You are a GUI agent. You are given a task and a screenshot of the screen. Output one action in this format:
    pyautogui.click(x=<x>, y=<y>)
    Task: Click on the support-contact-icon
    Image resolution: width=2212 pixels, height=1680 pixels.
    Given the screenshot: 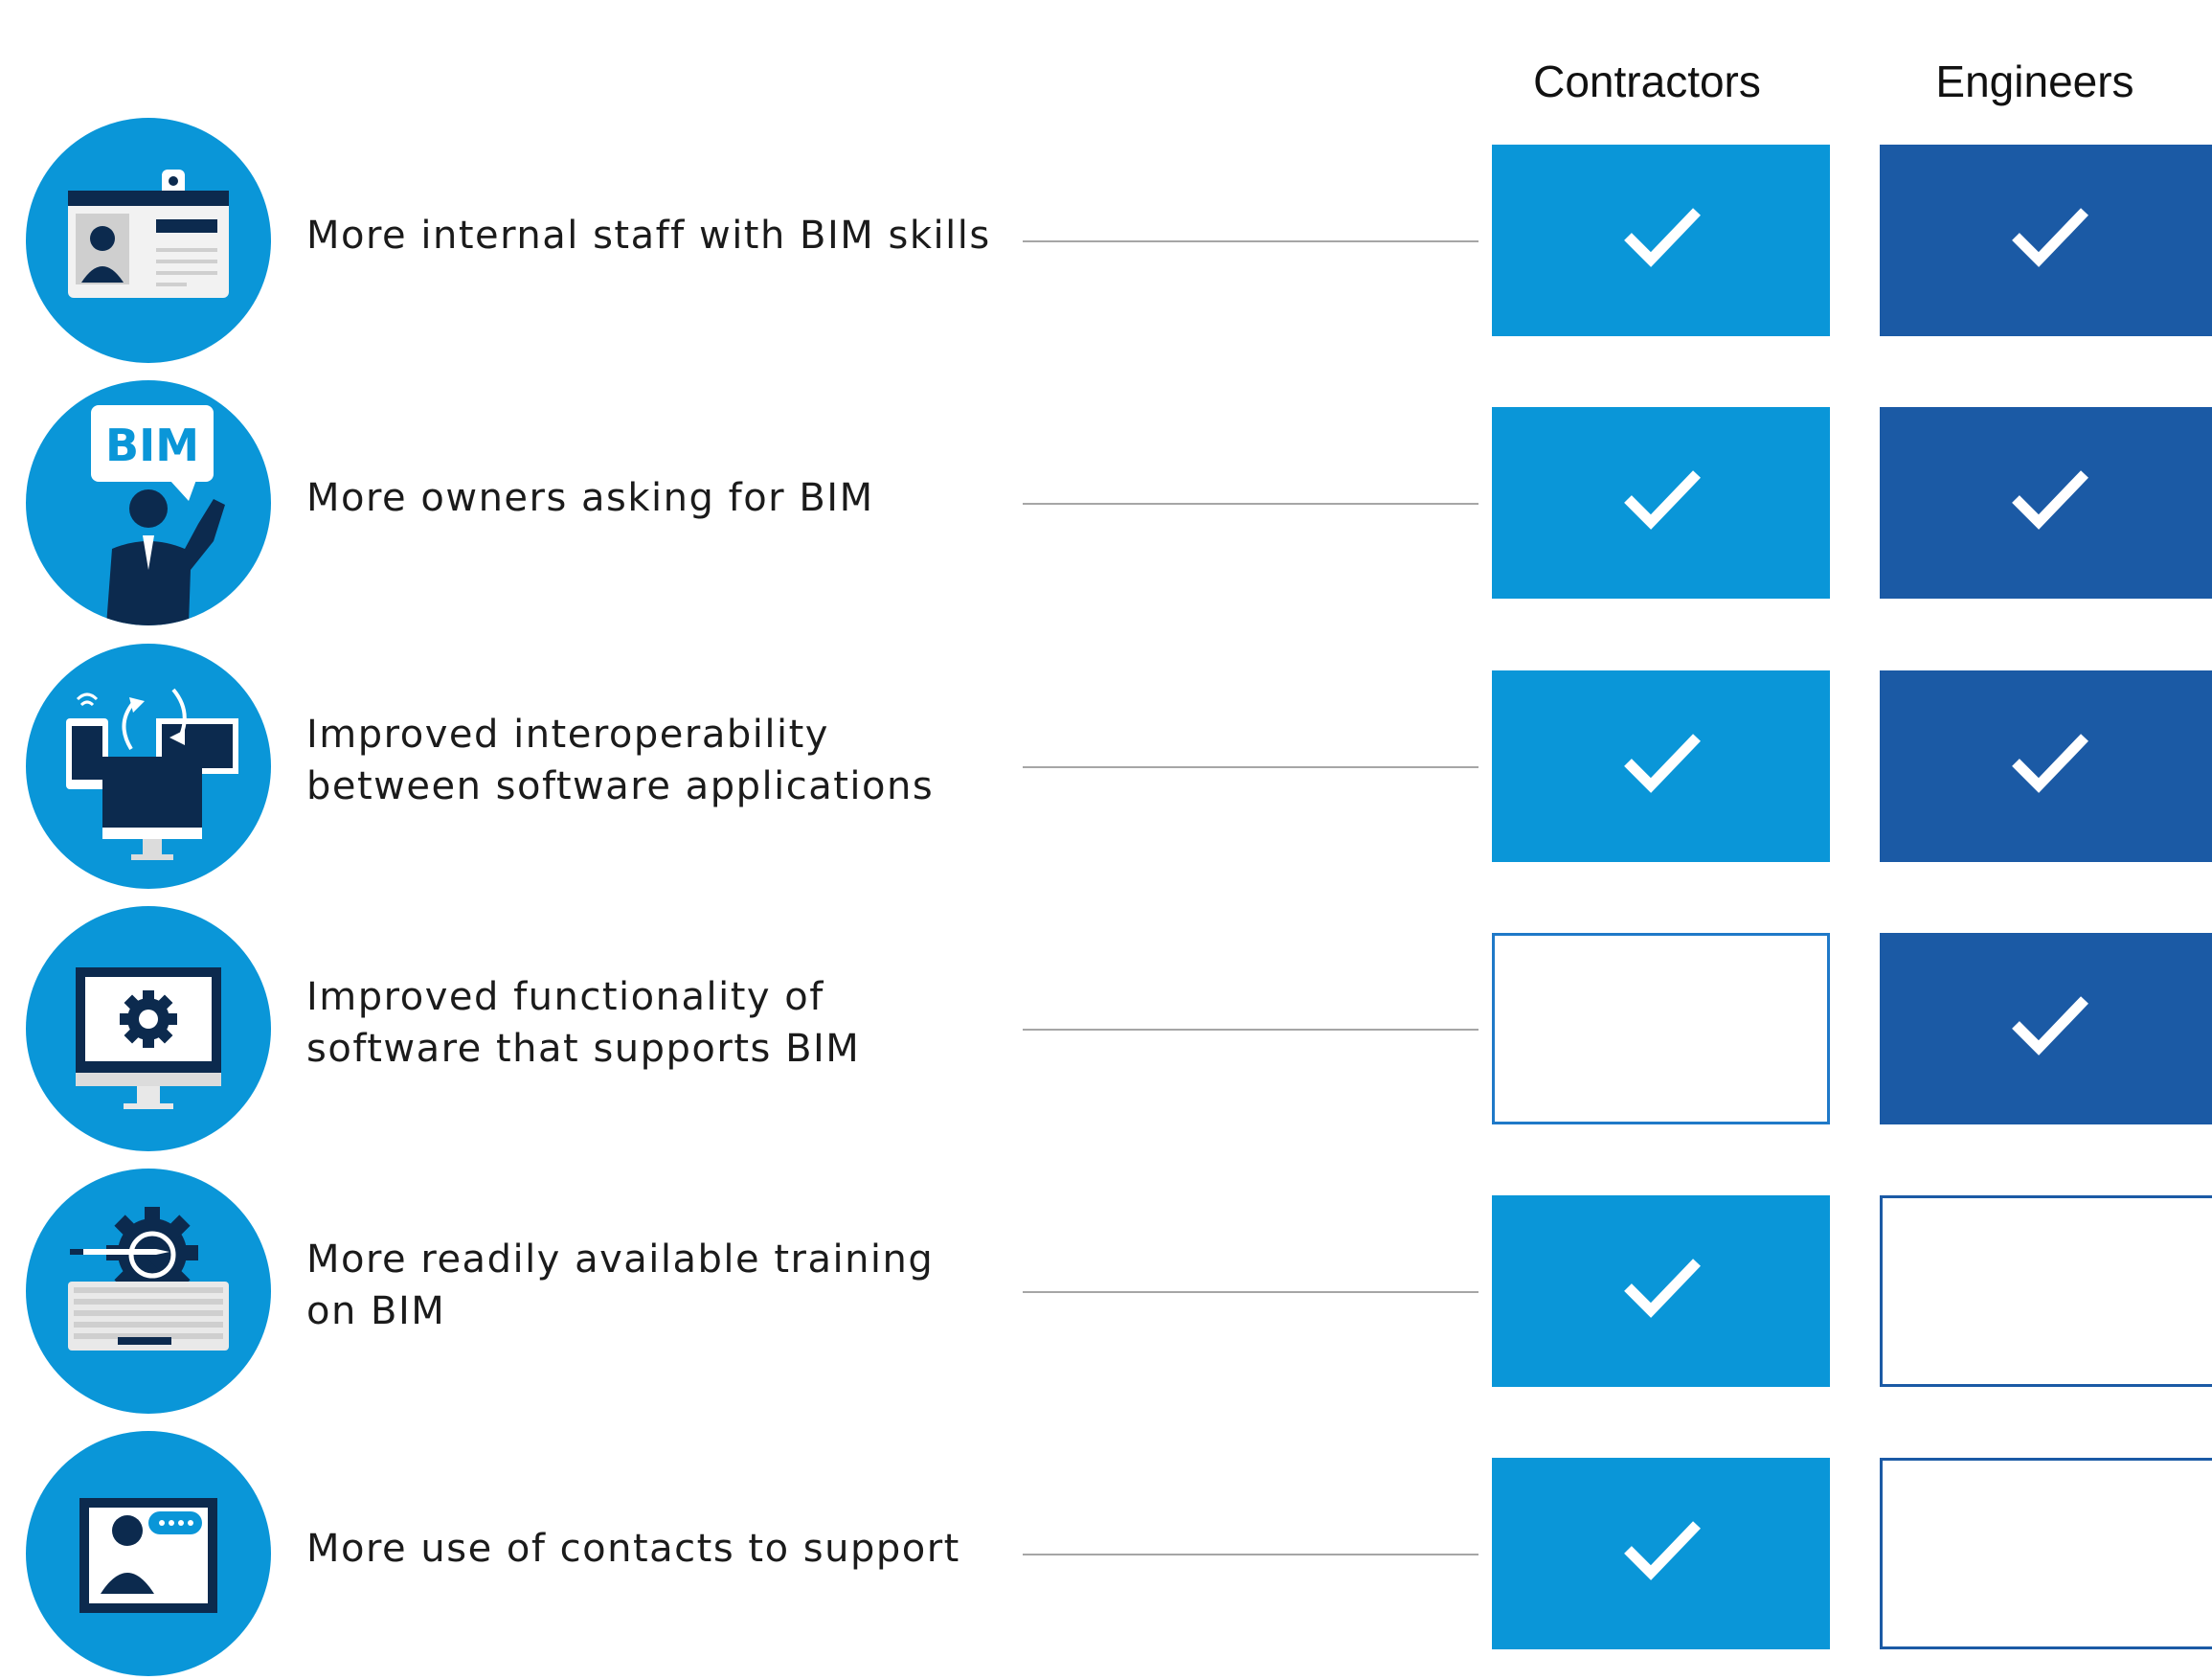 What is the action you would take?
    pyautogui.click(x=148, y=1554)
    